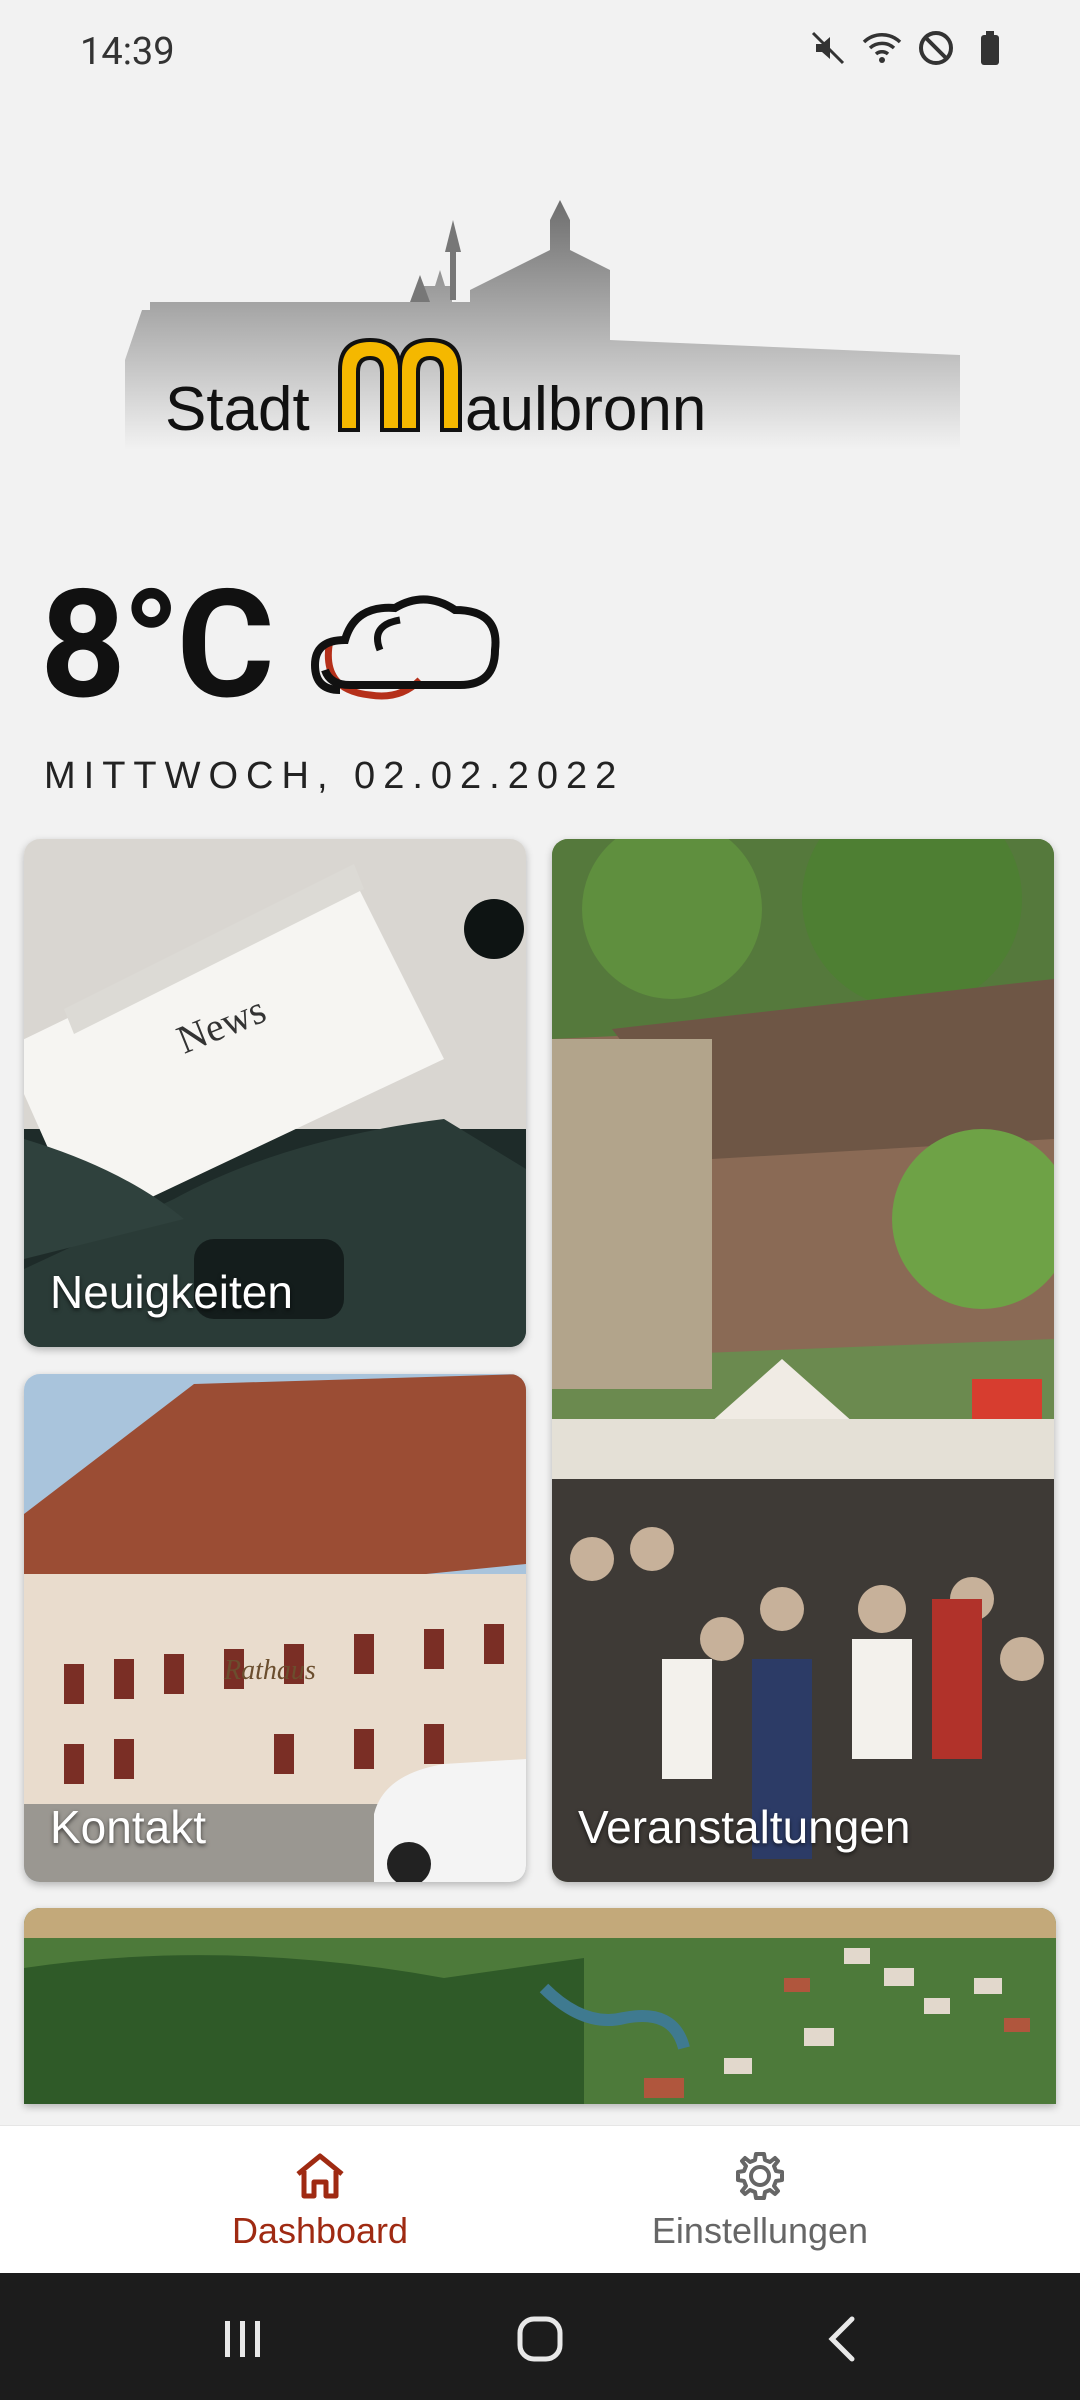 The width and height of the screenshot is (1080, 2400). Describe the element at coordinates (157, 645) in the screenshot. I see `temperature: 8°C` at that location.